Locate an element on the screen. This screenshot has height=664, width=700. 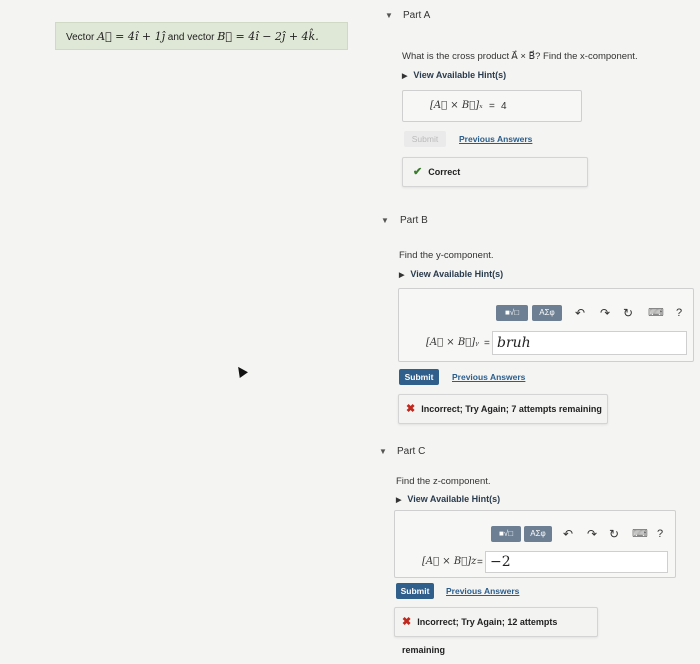
part-c-question: Find the z-component. is located at coordinates (443, 481).